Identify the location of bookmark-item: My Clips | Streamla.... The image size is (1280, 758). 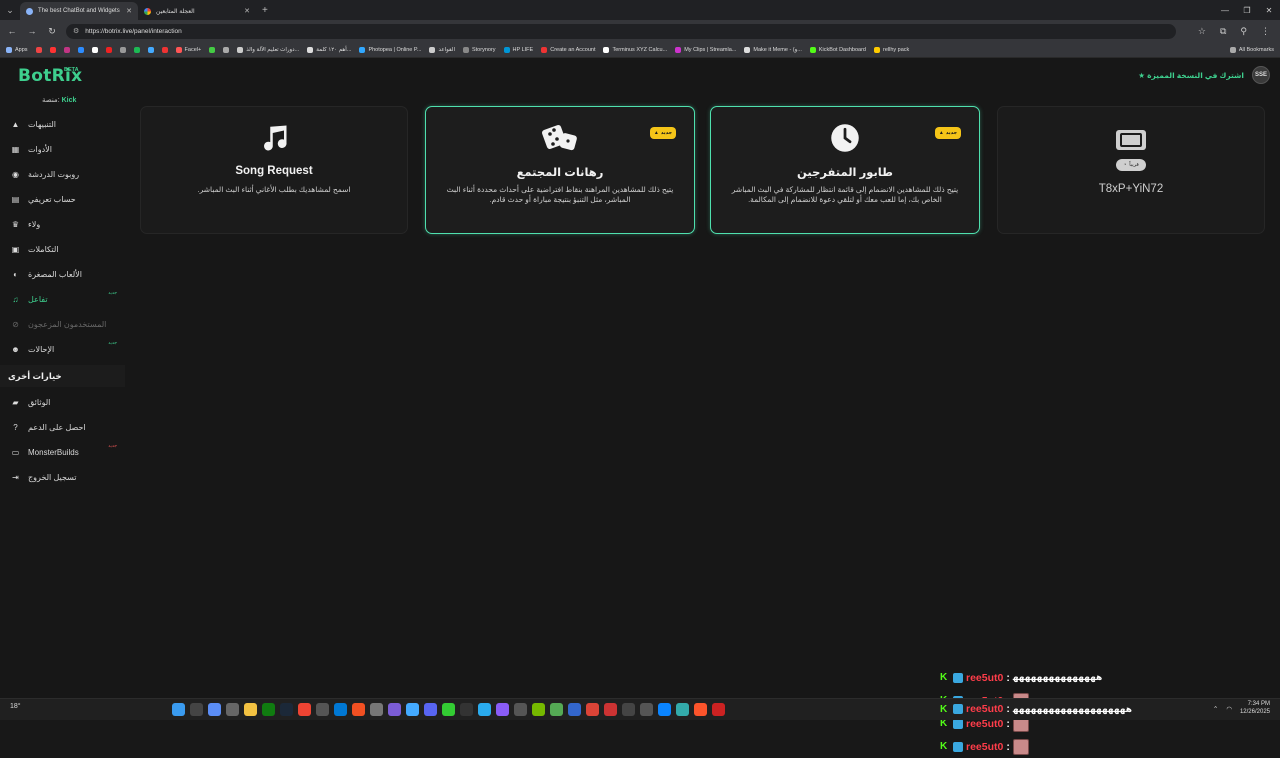
(705, 49).